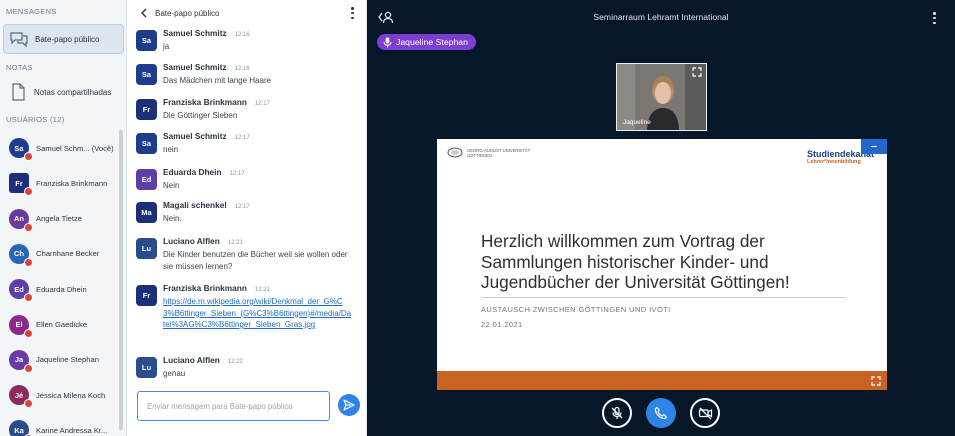  I want to click on talking-indicator: Jaqueline Stephan, so click(426, 42).